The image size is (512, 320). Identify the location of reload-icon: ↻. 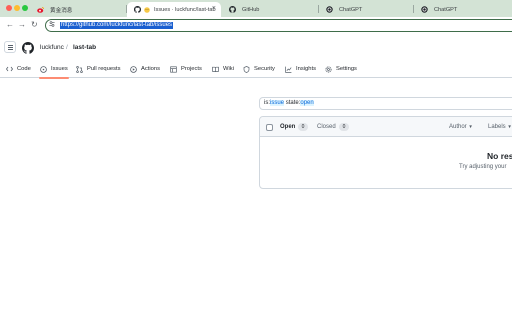
(34, 25).